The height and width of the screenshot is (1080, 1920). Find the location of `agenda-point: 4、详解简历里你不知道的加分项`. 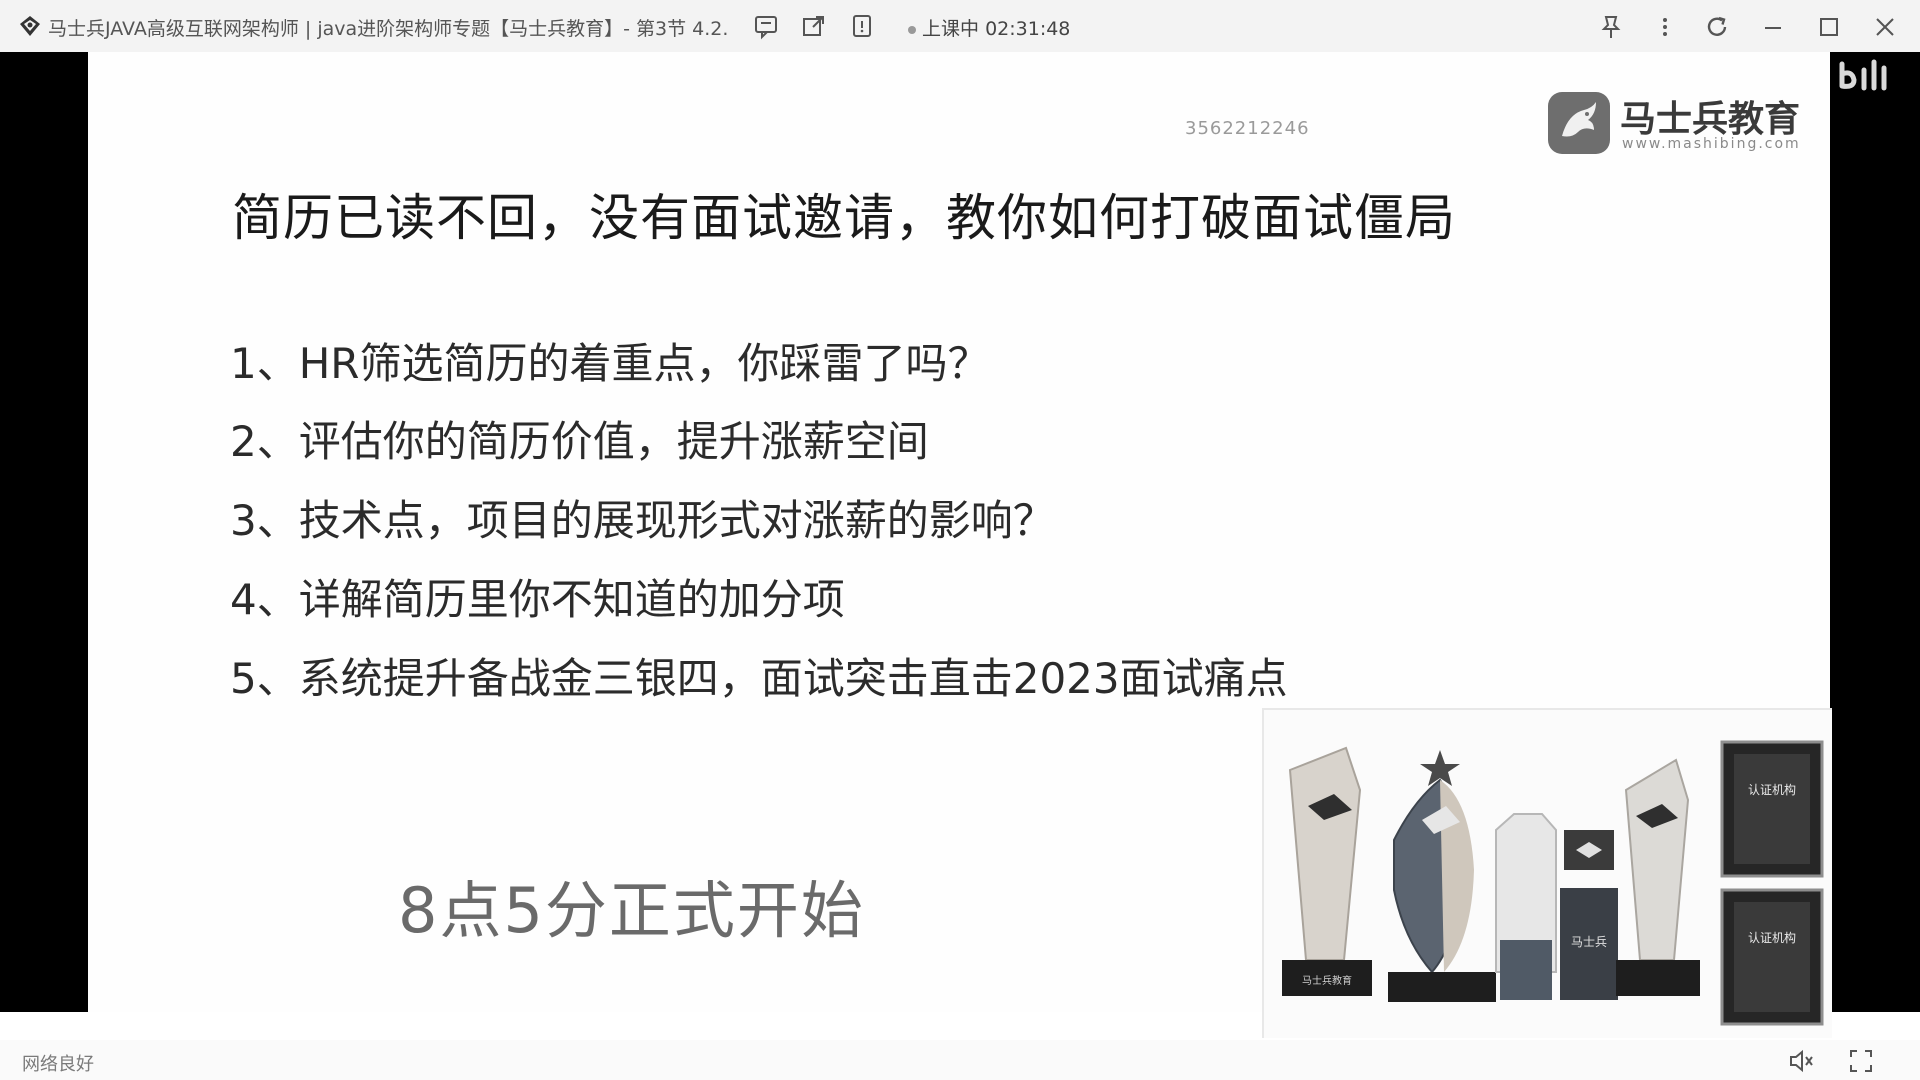

agenda-point: 4、详解简历里你不知道的加分项 is located at coordinates (537, 599).